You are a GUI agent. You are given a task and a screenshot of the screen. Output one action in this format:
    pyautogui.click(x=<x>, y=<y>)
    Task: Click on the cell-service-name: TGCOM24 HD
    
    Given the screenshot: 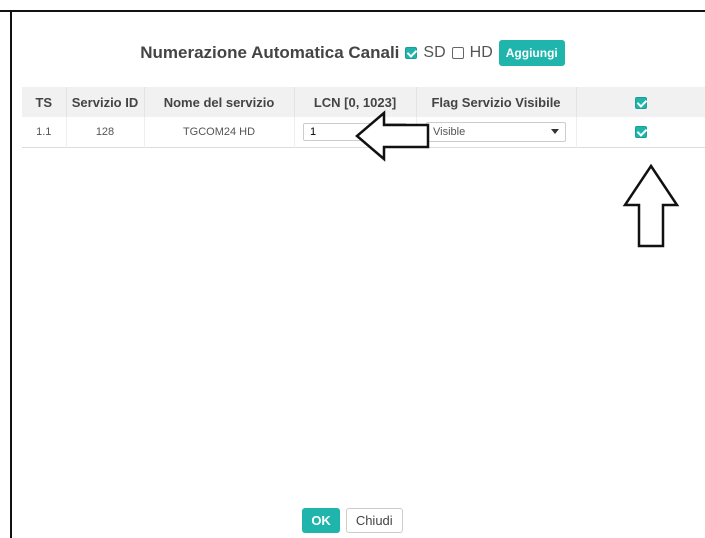 What is the action you would take?
    pyautogui.click(x=219, y=132)
    